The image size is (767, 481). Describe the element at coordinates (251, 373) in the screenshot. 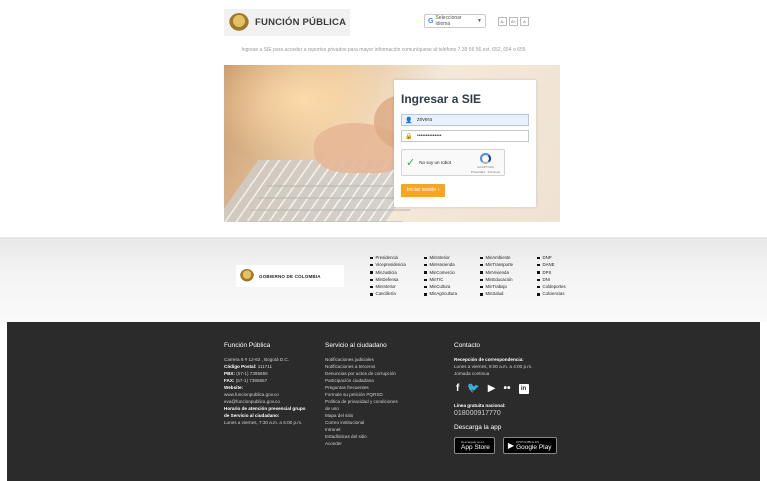

I see `footer-value: (57-1) 7395656` at that location.